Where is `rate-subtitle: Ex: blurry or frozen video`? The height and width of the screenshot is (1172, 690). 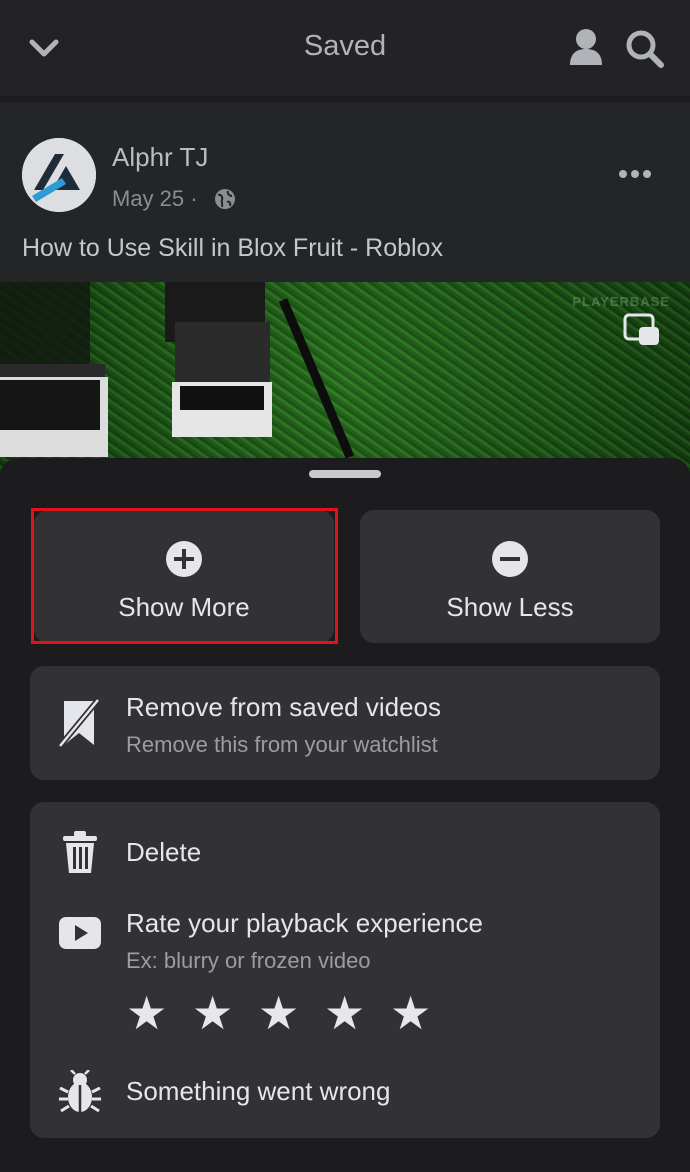 rate-subtitle: Ex: blurry or frozen video is located at coordinates (248, 960).